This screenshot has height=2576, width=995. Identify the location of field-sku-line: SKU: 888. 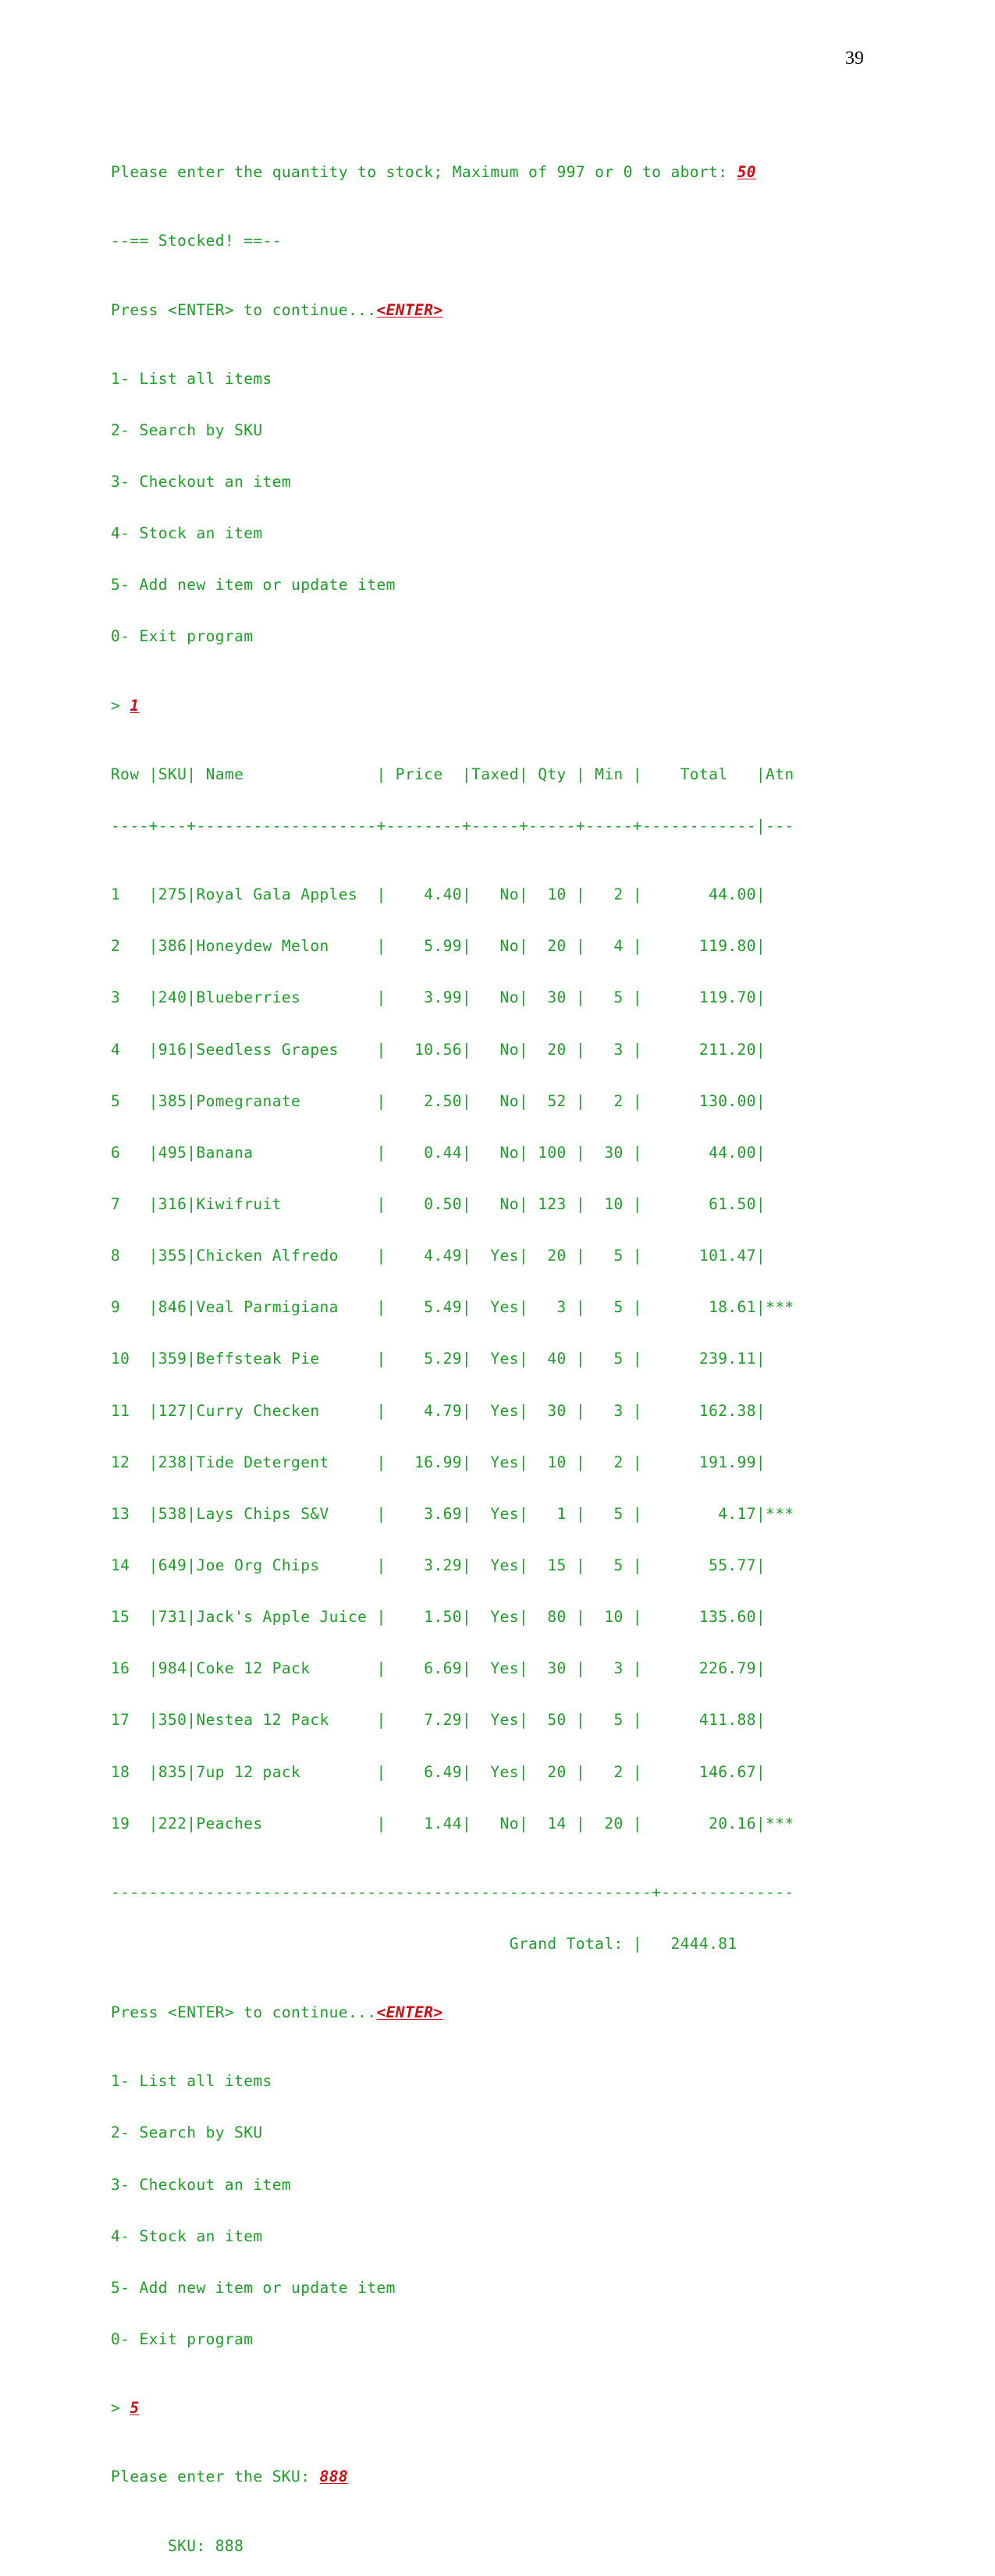
(501, 2545).